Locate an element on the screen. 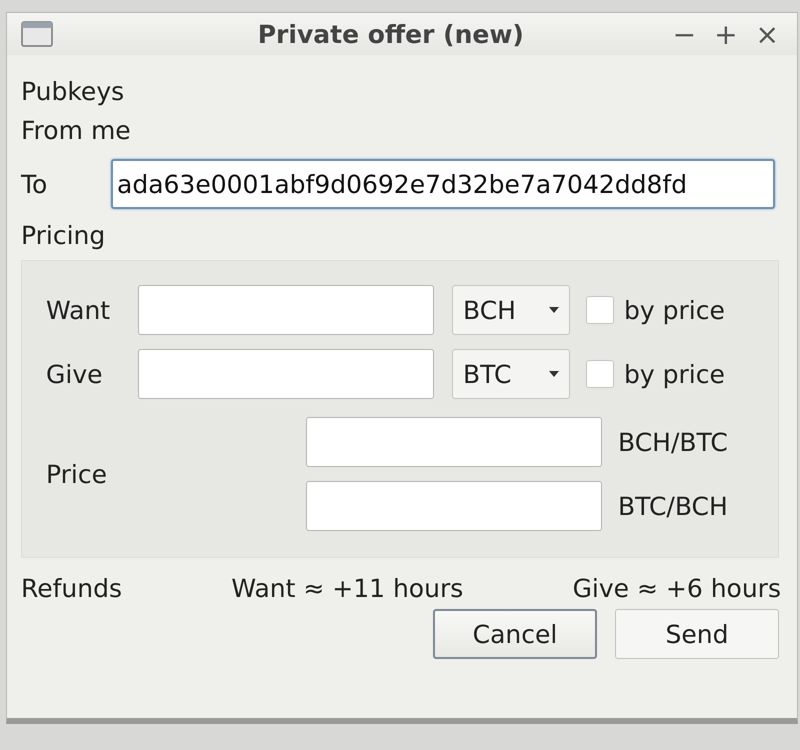 The width and height of the screenshot is (800, 750). unit-label: BCH/BTC is located at coordinates (673, 442).